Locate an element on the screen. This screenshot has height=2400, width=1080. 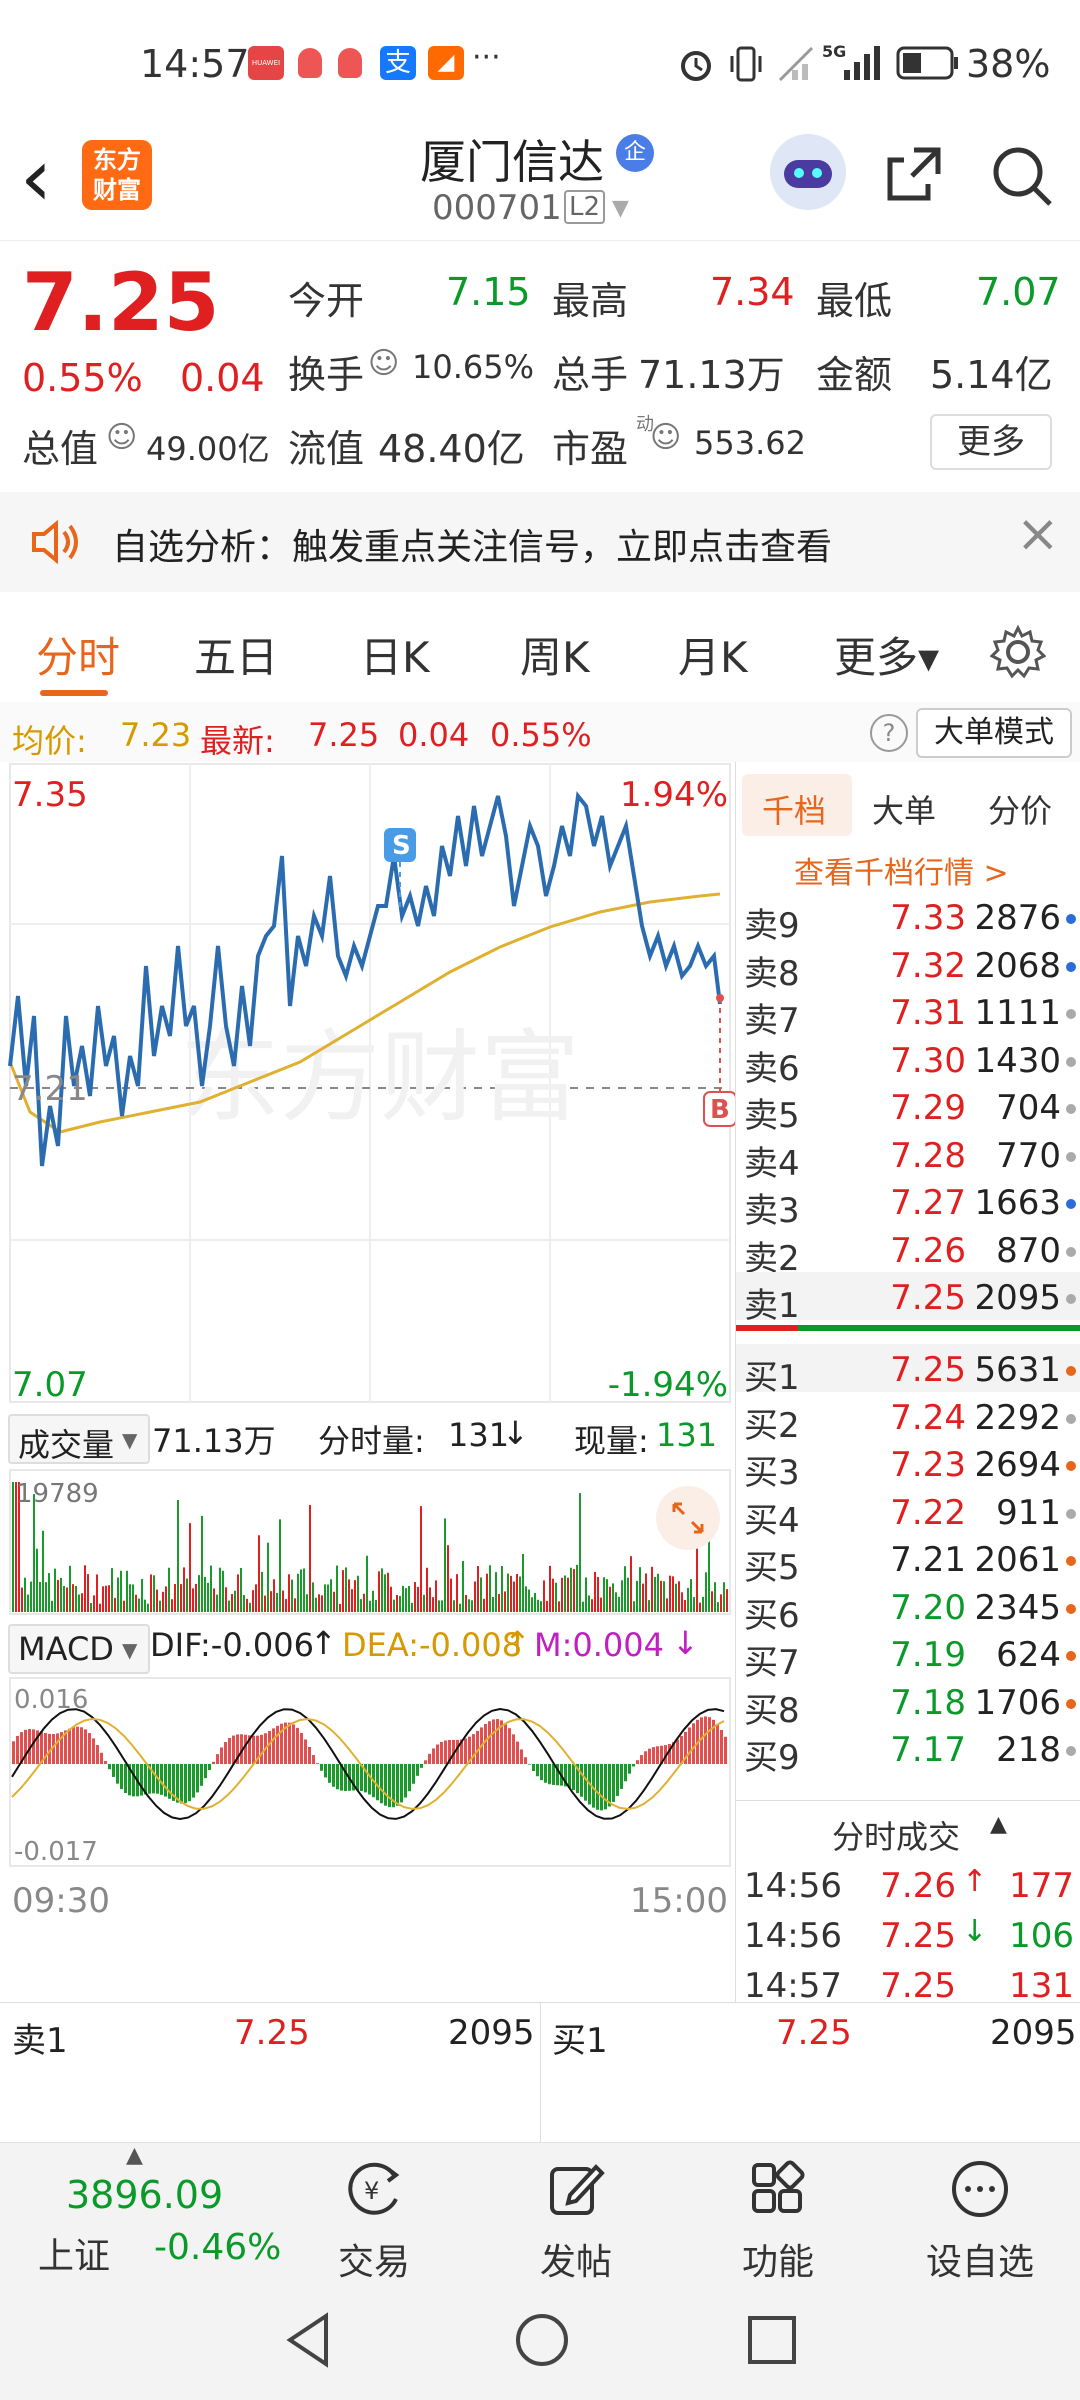
tab-big-orders: 大单 is located at coordinates (904, 809).